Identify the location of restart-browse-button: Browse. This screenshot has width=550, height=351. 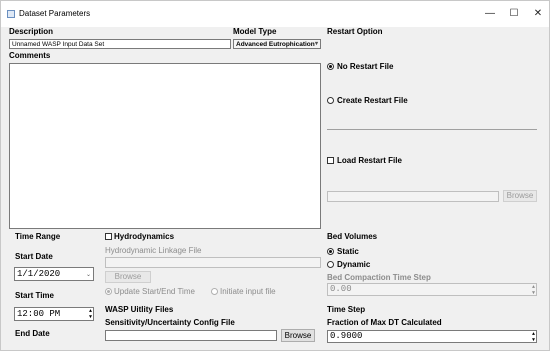
(520, 196).